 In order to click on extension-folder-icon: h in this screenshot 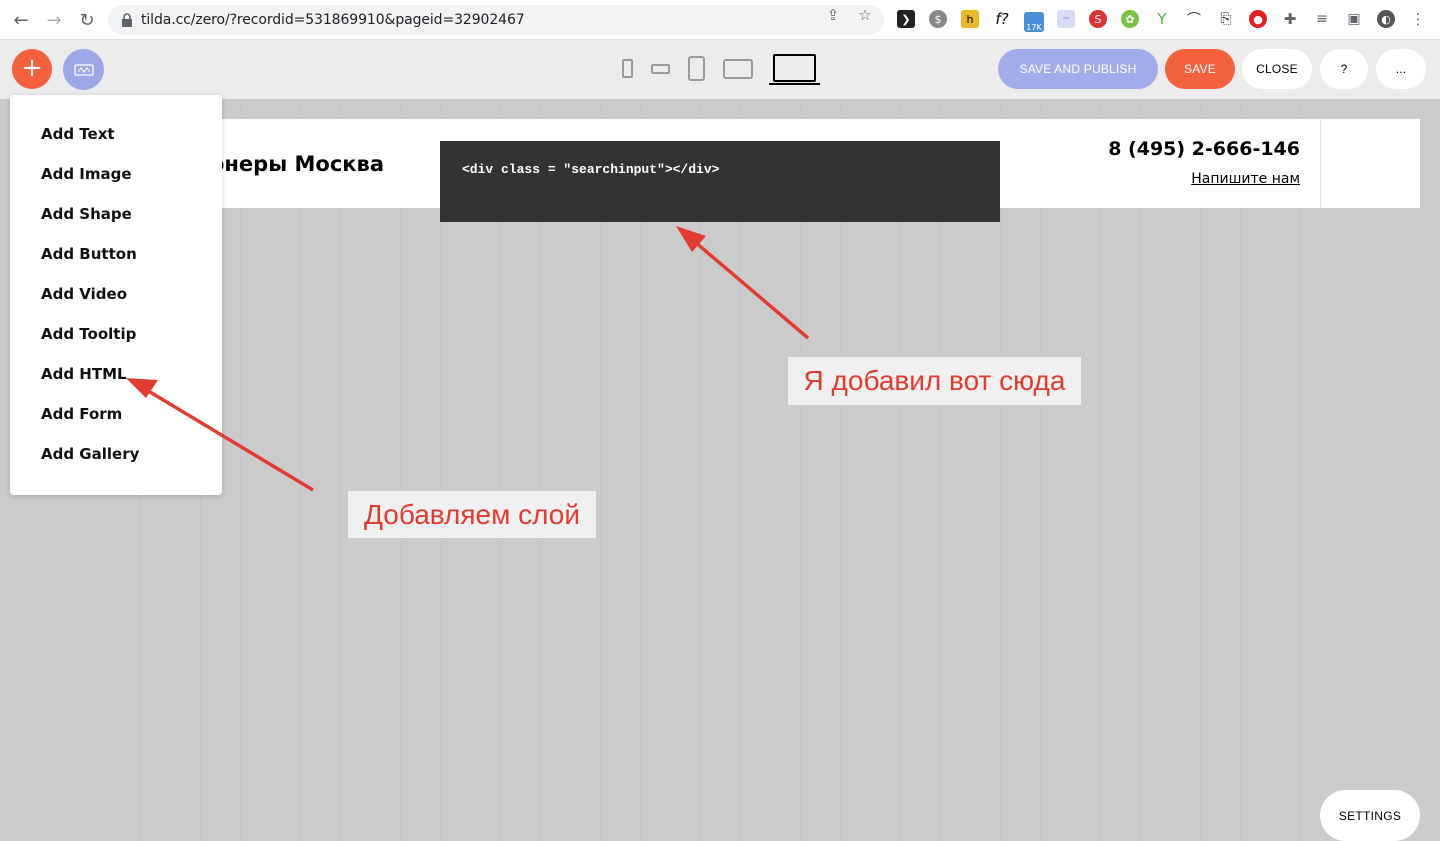, I will do `click(970, 19)`.